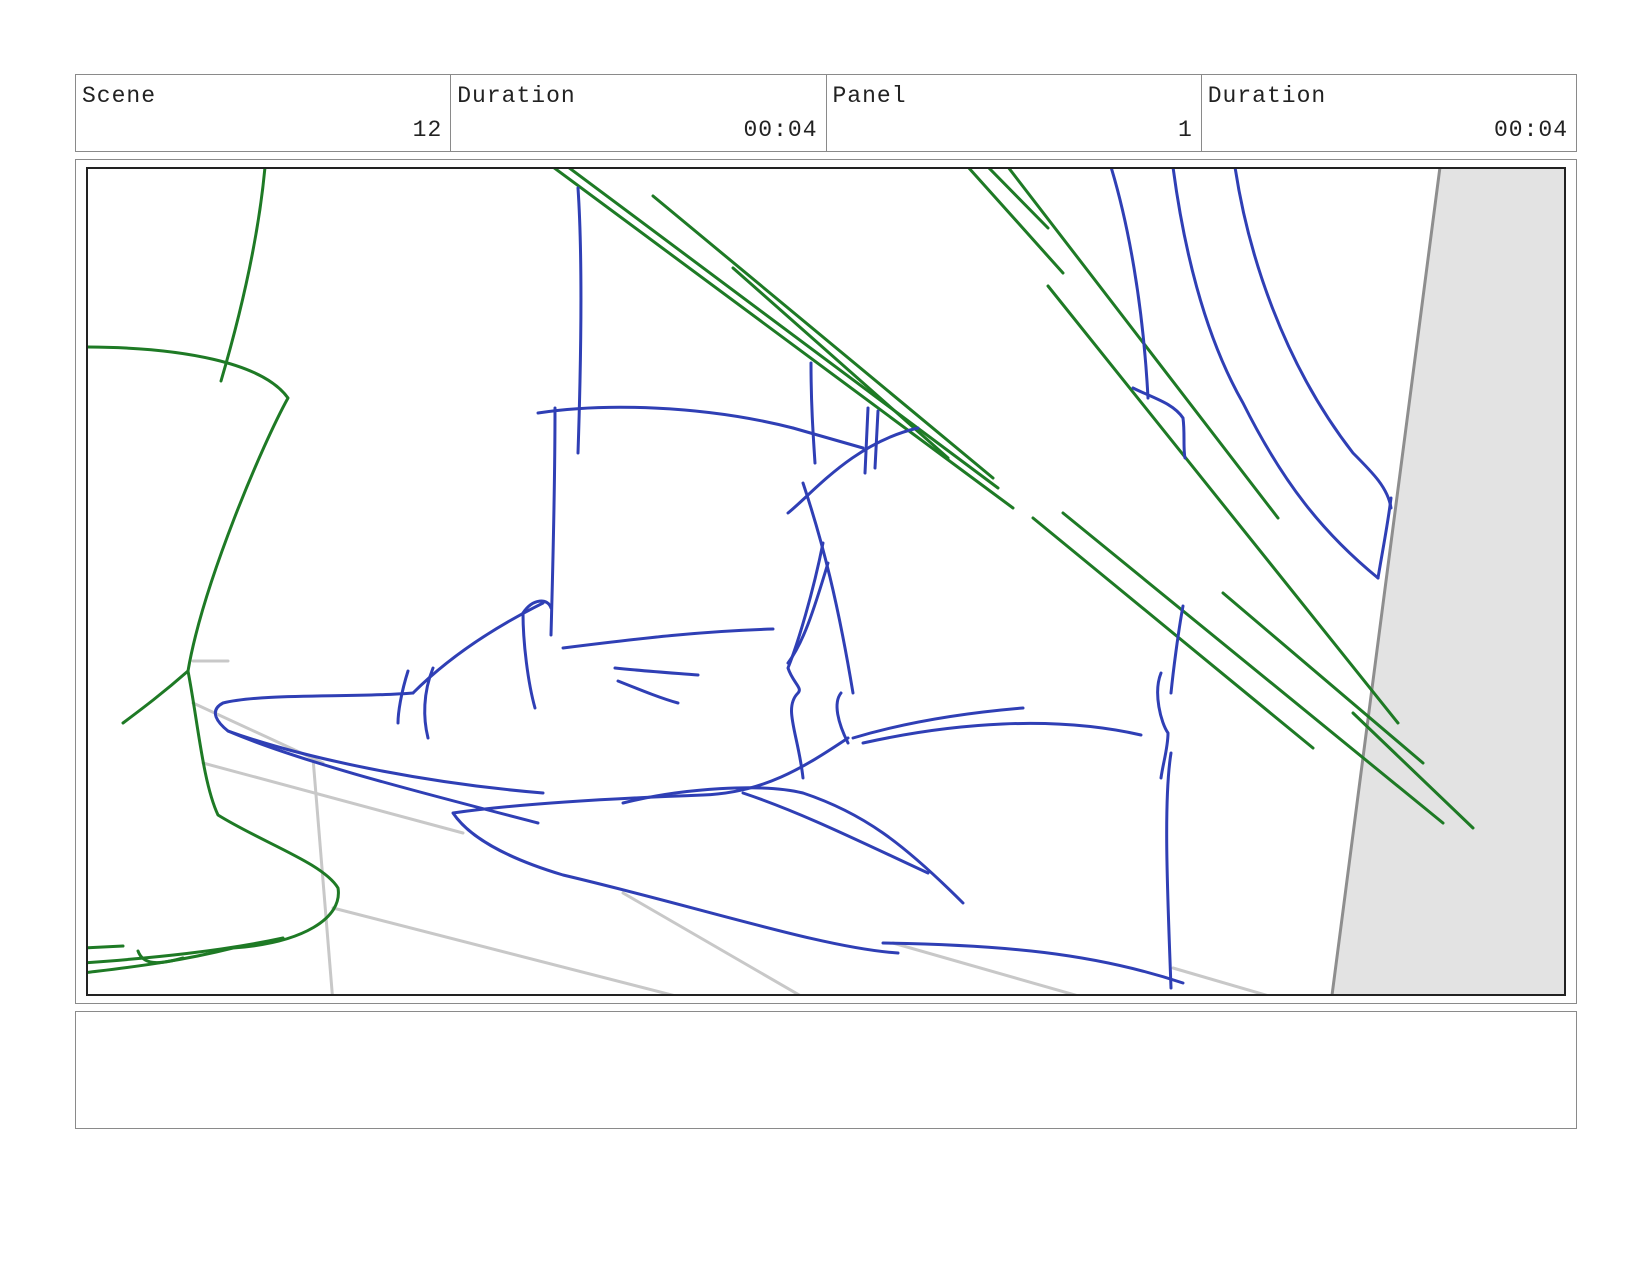 Image resolution: width=1650 pixels, height=1275 pixels. I want to click on scene-duration-value: 00:04, so click(780, 130).